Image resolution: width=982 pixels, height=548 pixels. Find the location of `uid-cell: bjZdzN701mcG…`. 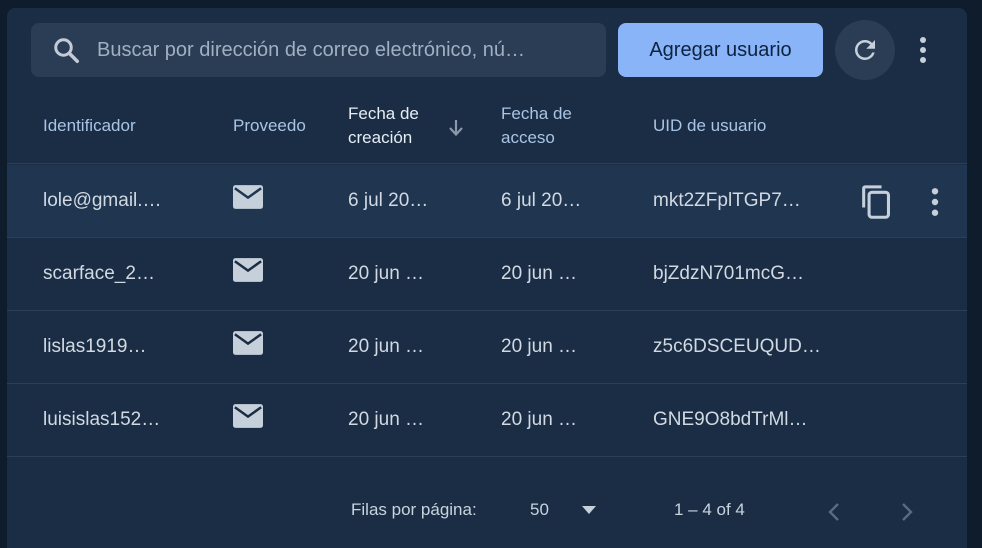

uid-cell: bjZdzN701mcG… is located at coordinates (728, 273).